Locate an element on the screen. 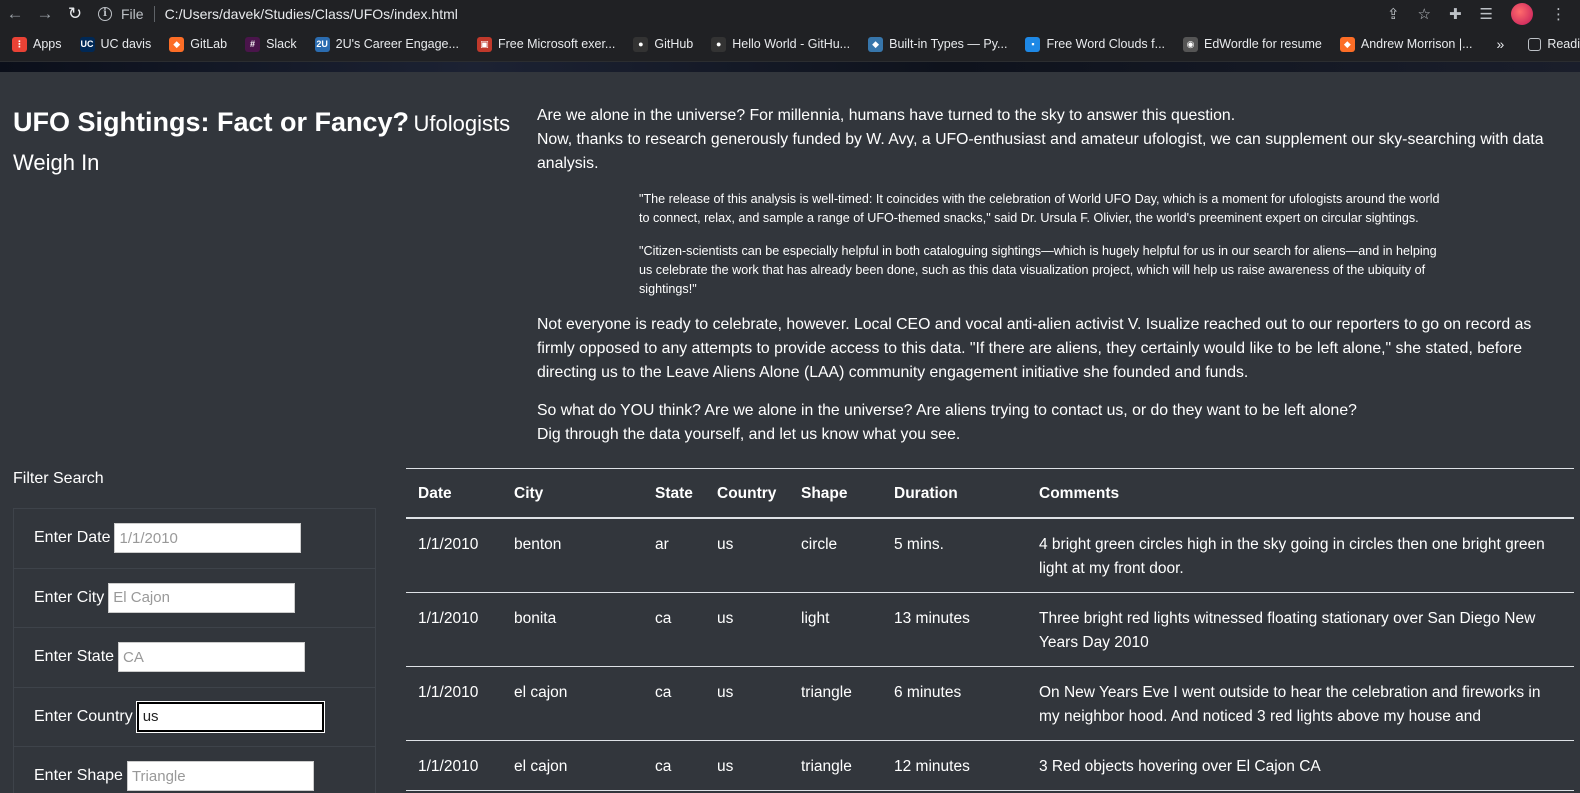  share-icon: ⇪ is located at coordinates (1393, 14).